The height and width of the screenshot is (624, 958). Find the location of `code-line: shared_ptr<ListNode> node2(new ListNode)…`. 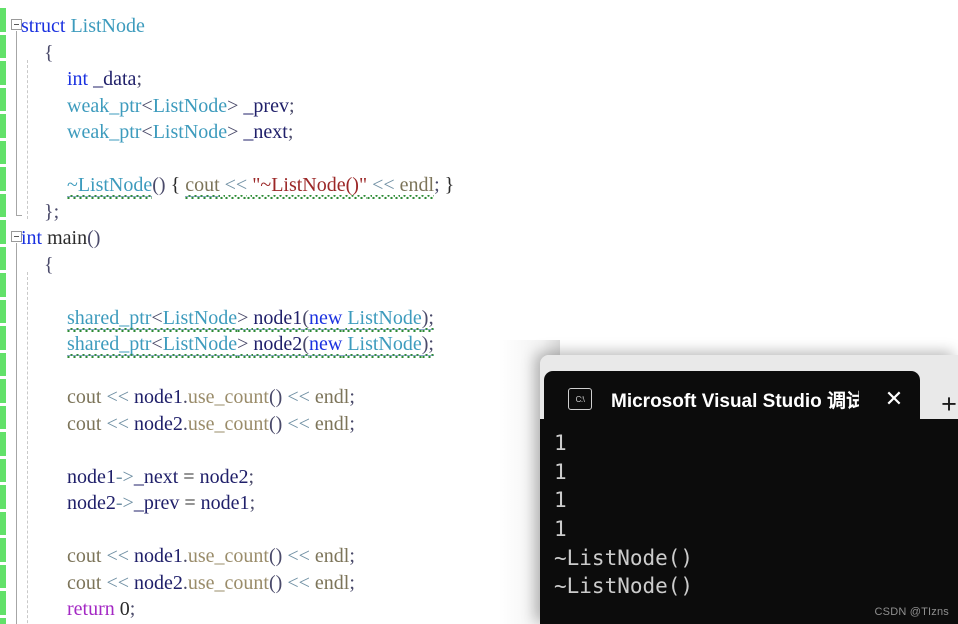

code-line: shared_ptr<ListNode> node2(new ListNode)… is located at coordinates (479, 344).